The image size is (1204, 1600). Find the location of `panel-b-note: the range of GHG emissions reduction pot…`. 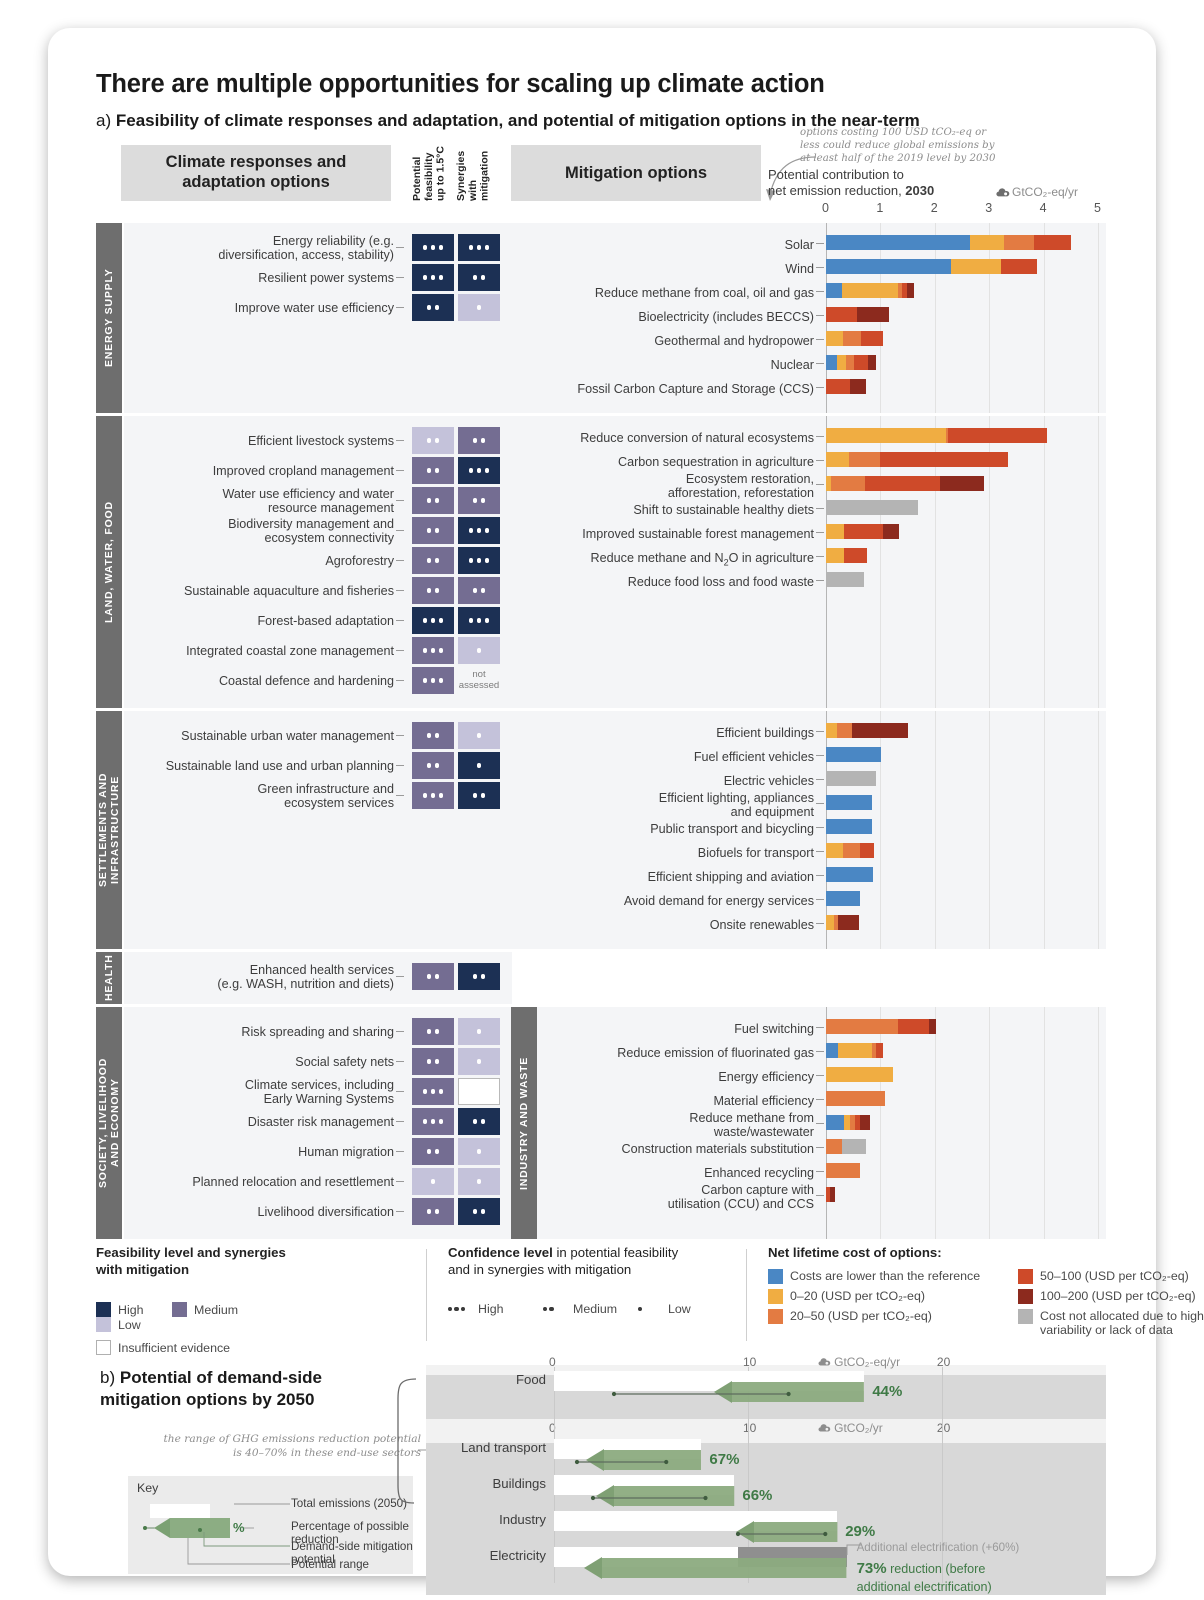

panel-b-note: the range of GHG emissions reduction pot… is located at coordinates (292, 1446).